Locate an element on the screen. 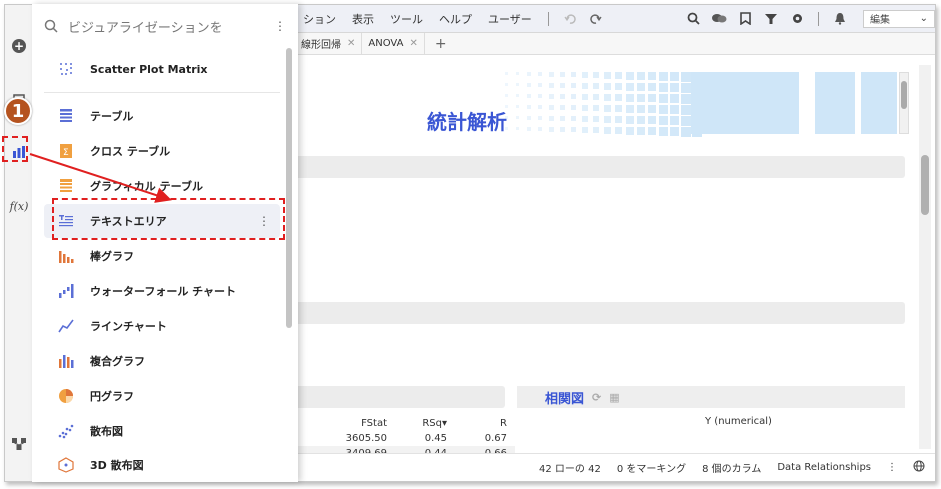  table-row: 3605.50 0.45 0.67 is located at coordinates (405, 438).